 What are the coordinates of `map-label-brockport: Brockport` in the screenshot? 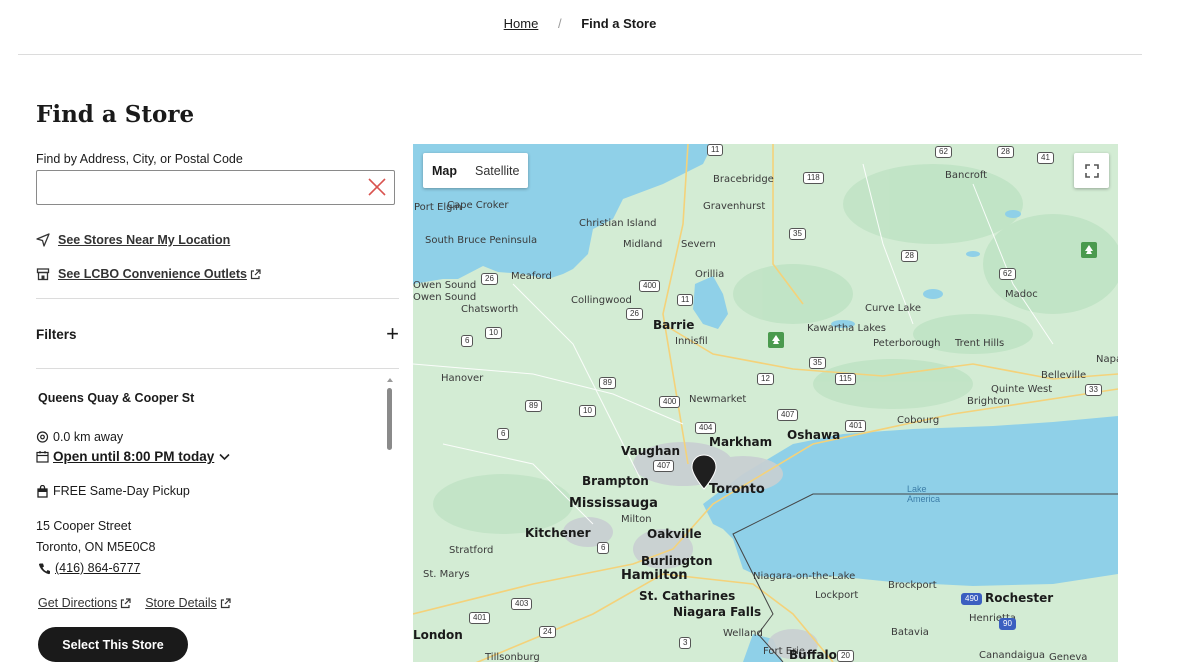 It's located at (912, 585).